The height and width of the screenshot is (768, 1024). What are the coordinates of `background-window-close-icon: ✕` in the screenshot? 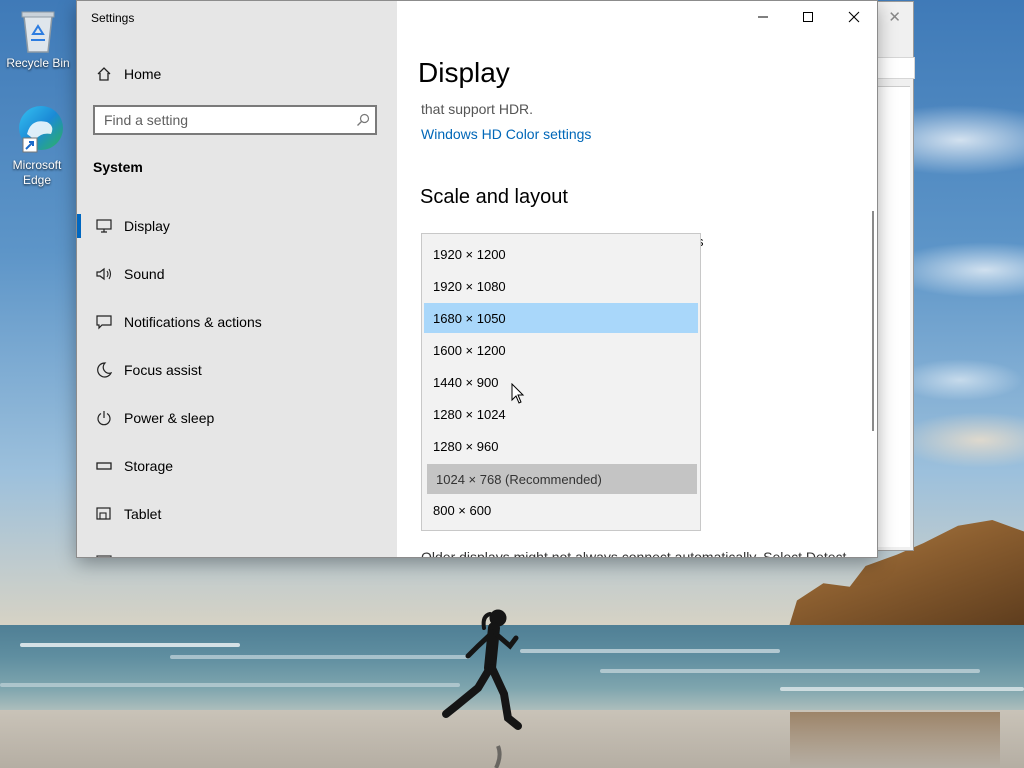 It's located at (894, 17).